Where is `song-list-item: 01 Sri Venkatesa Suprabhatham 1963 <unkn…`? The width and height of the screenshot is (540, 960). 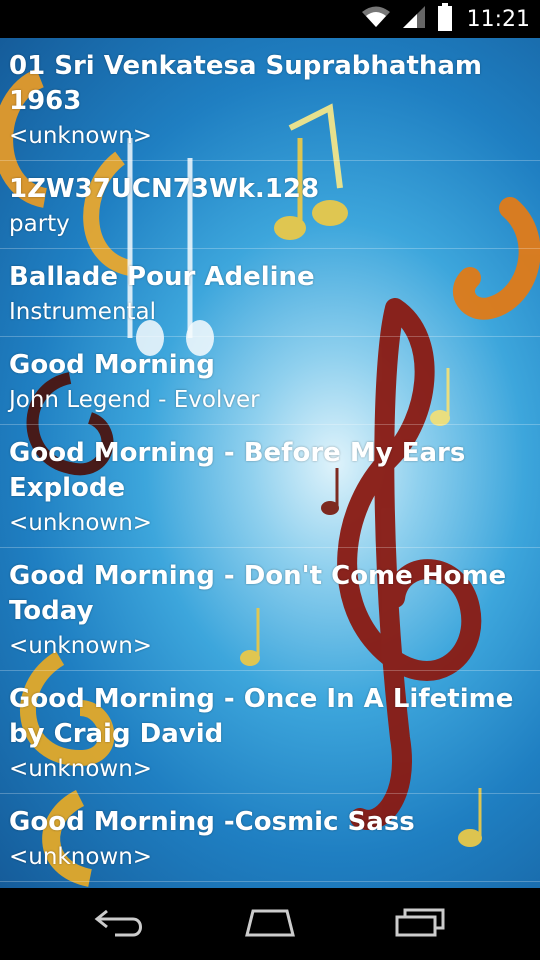 song-list-item: 01 Sri Venkatesa Suprabhatham 1963 <unkn… is located at coordinates (270, 99).